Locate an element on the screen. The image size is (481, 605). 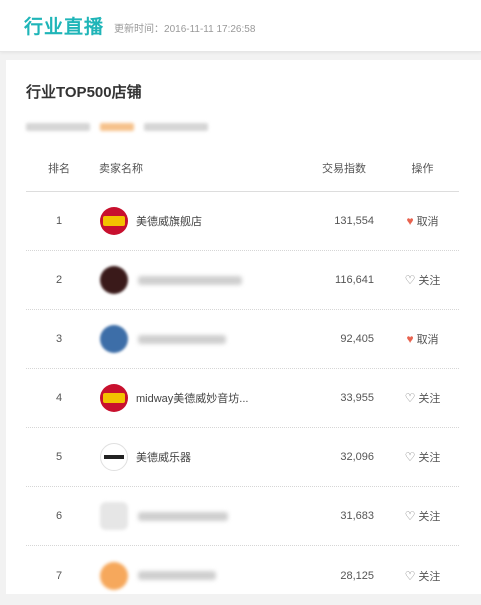
rank: 7 is located at coordinates (59, 575).